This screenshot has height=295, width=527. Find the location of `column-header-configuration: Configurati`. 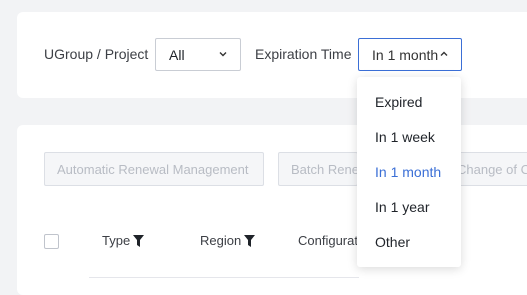

column-header-configuration: Configurati is located at coordinates (328, 240).